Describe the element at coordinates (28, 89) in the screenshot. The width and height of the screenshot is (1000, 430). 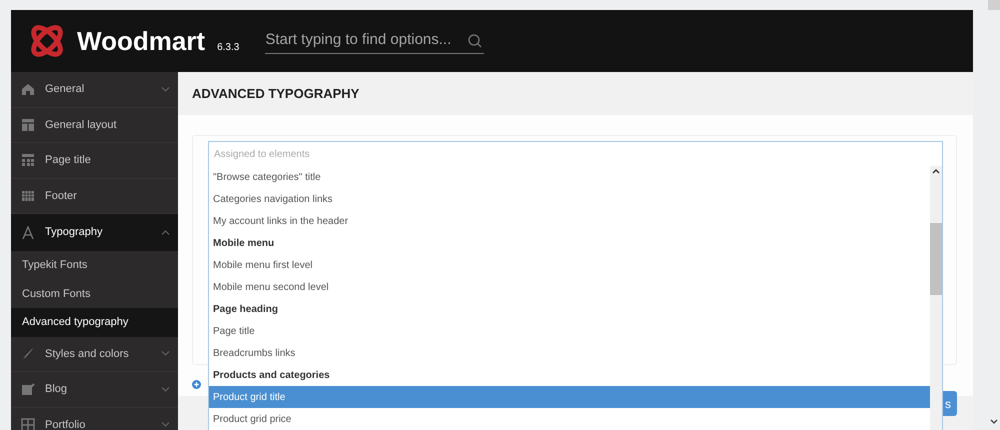
I see `home-icon` at that location.